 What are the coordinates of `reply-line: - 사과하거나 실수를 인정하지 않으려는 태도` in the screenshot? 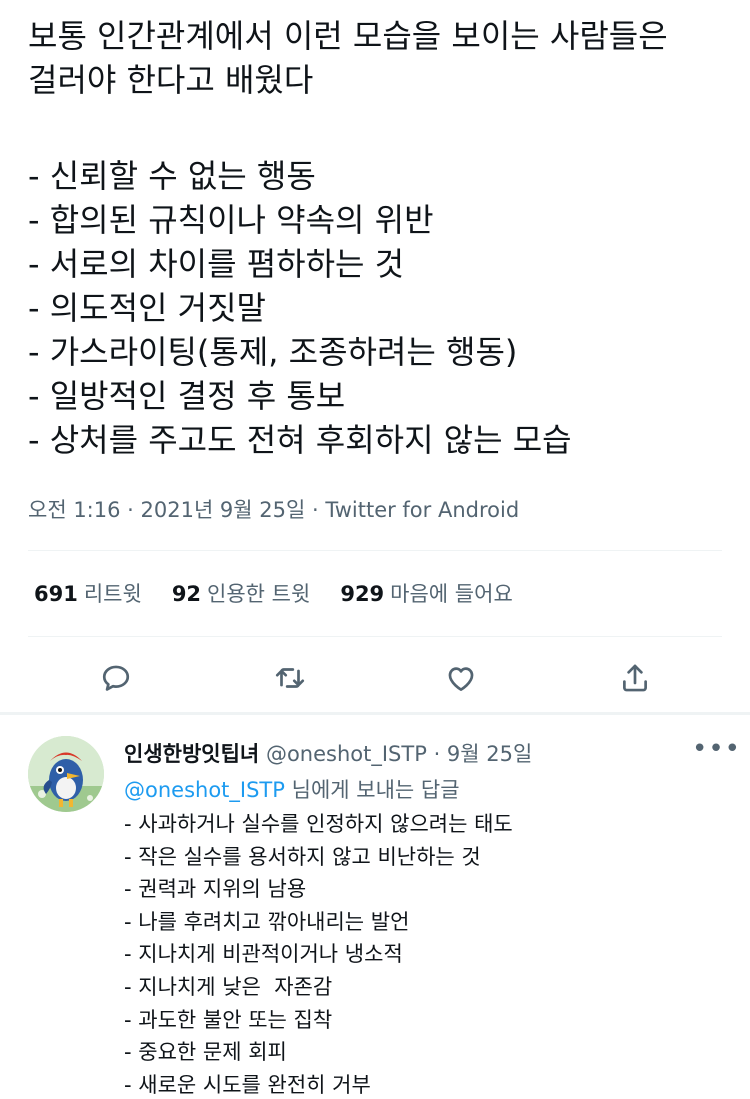 It's located at (318, 824).